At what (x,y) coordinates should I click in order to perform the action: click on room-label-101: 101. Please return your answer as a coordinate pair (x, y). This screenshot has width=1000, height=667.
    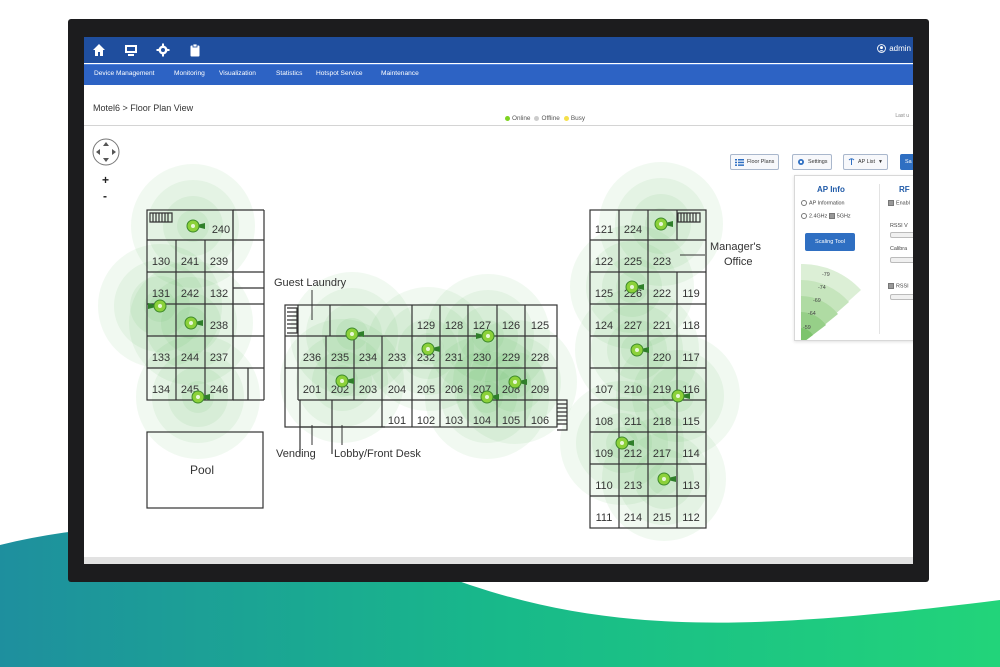
    Looking at the image, I should click on (397, 421).